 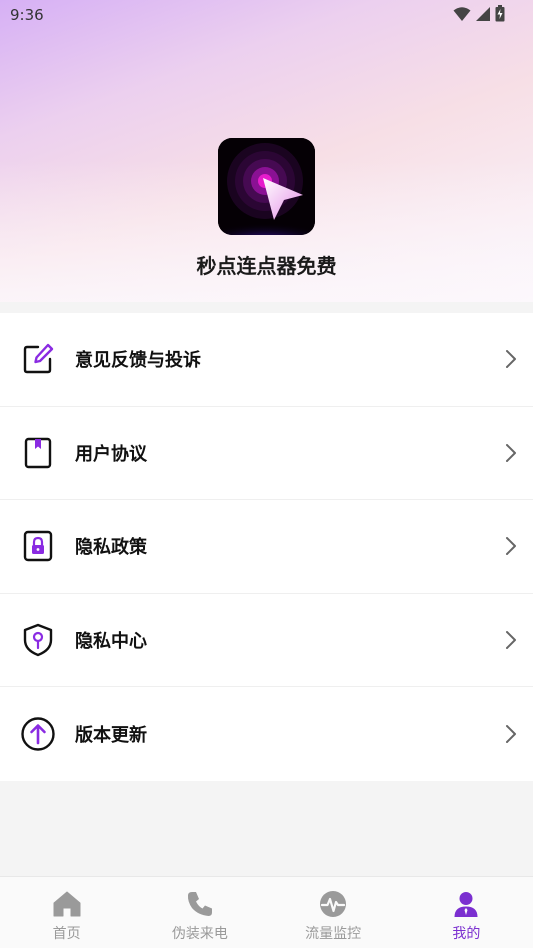 What do you see at coordinates (266, 734) in the screenshot?
I see `menu-item-version-update: 版本更新` at bounding box center [266, 734].